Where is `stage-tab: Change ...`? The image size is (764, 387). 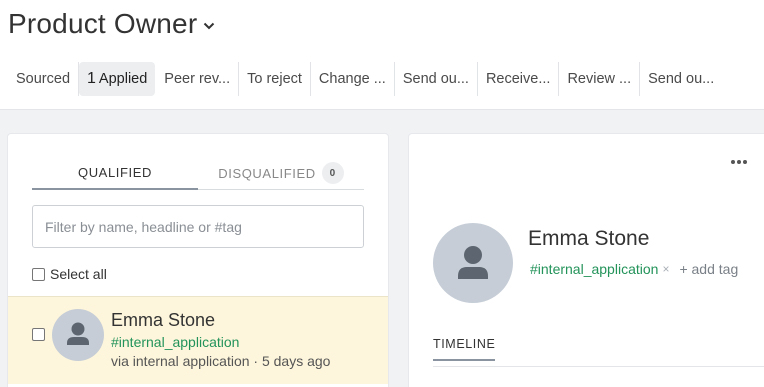 stage-tab: Change ... is located at coordinates (353, 79).